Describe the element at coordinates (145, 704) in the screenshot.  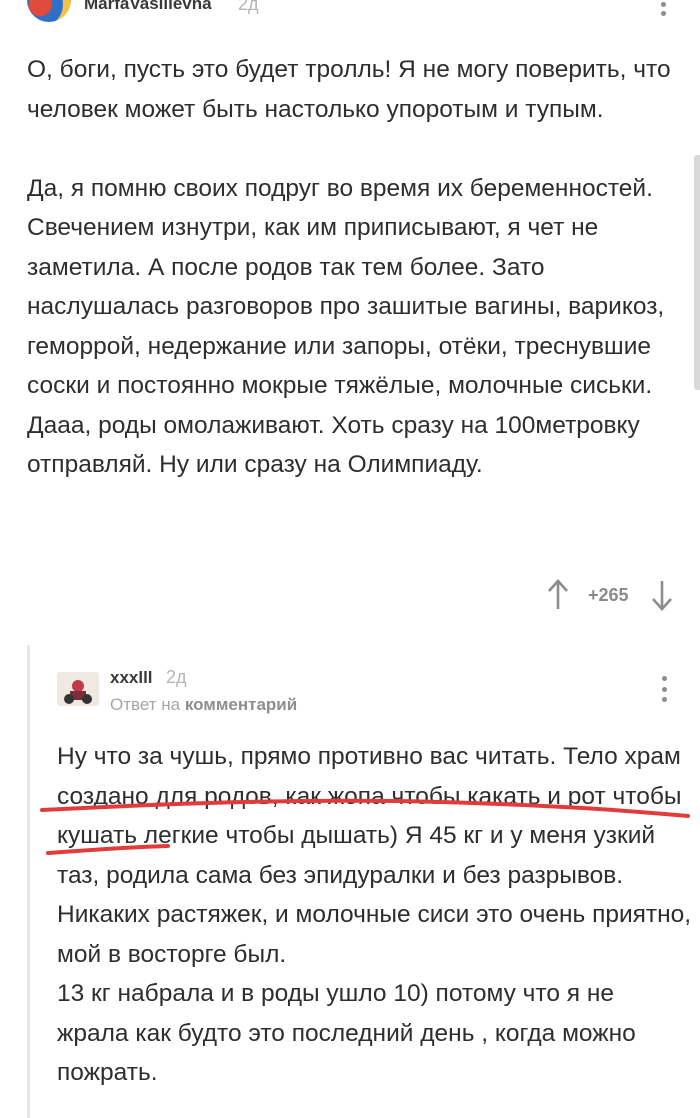
I see `reply-prefix: Ответ на` at that location.